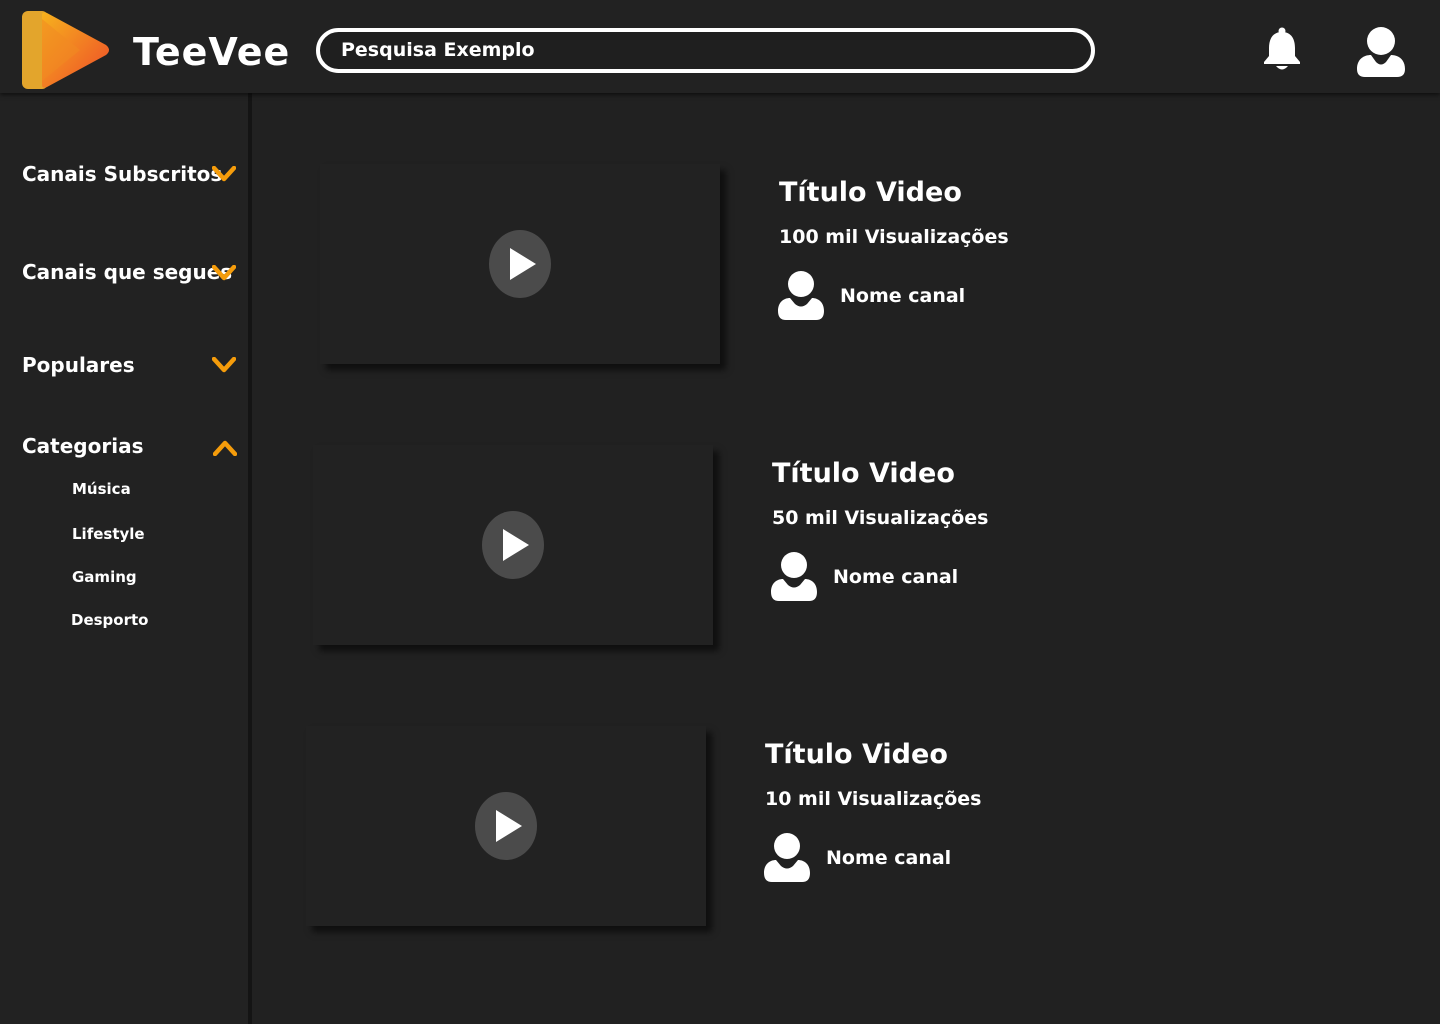  I want to click on sidebar-item-canais-que-segues: Canais que segues, so click(132, 272).